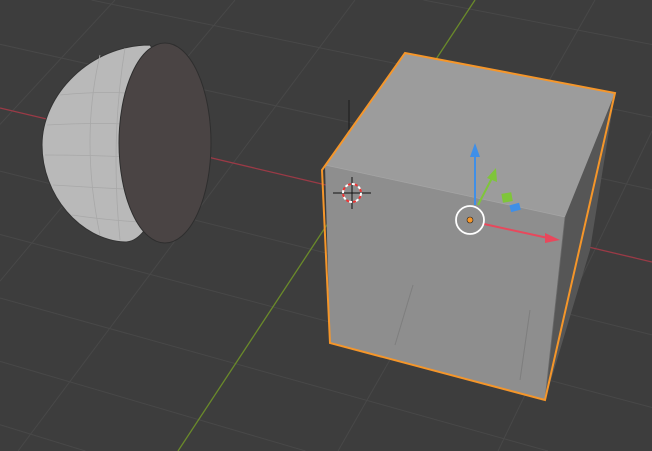 Image resolution: width=652 pixels, height=451 pixels. I want to click on hemisphere-object, so click(126, 143).